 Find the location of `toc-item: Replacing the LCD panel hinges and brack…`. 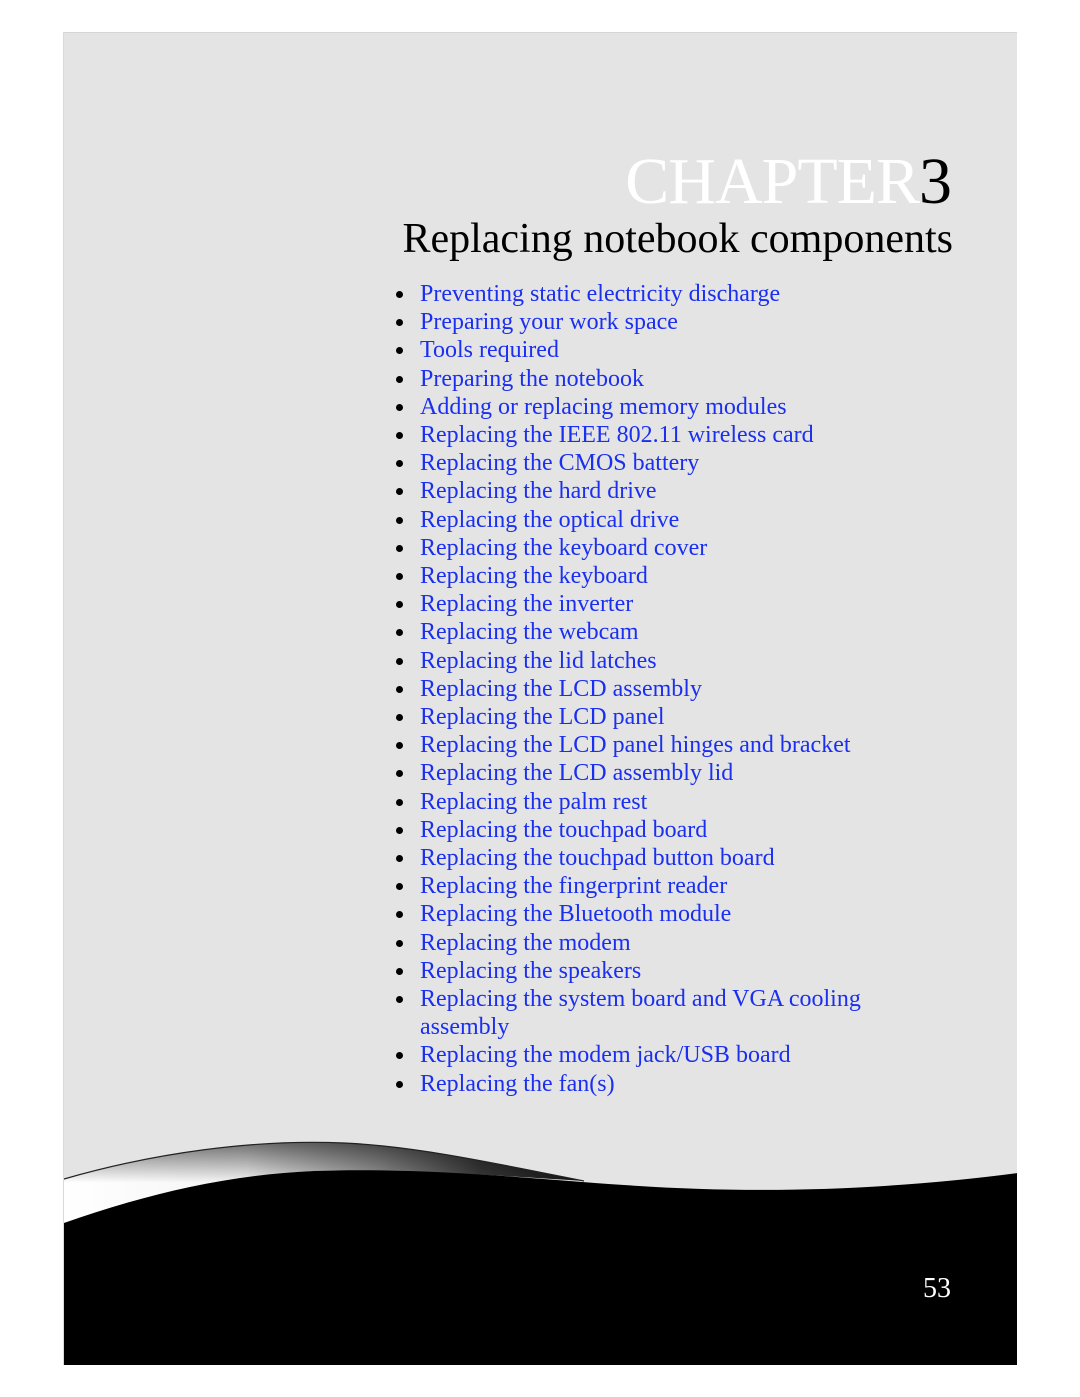

toc-item: Replacing the LCD panel hinges and brack… is located at coordinates (643, 745).